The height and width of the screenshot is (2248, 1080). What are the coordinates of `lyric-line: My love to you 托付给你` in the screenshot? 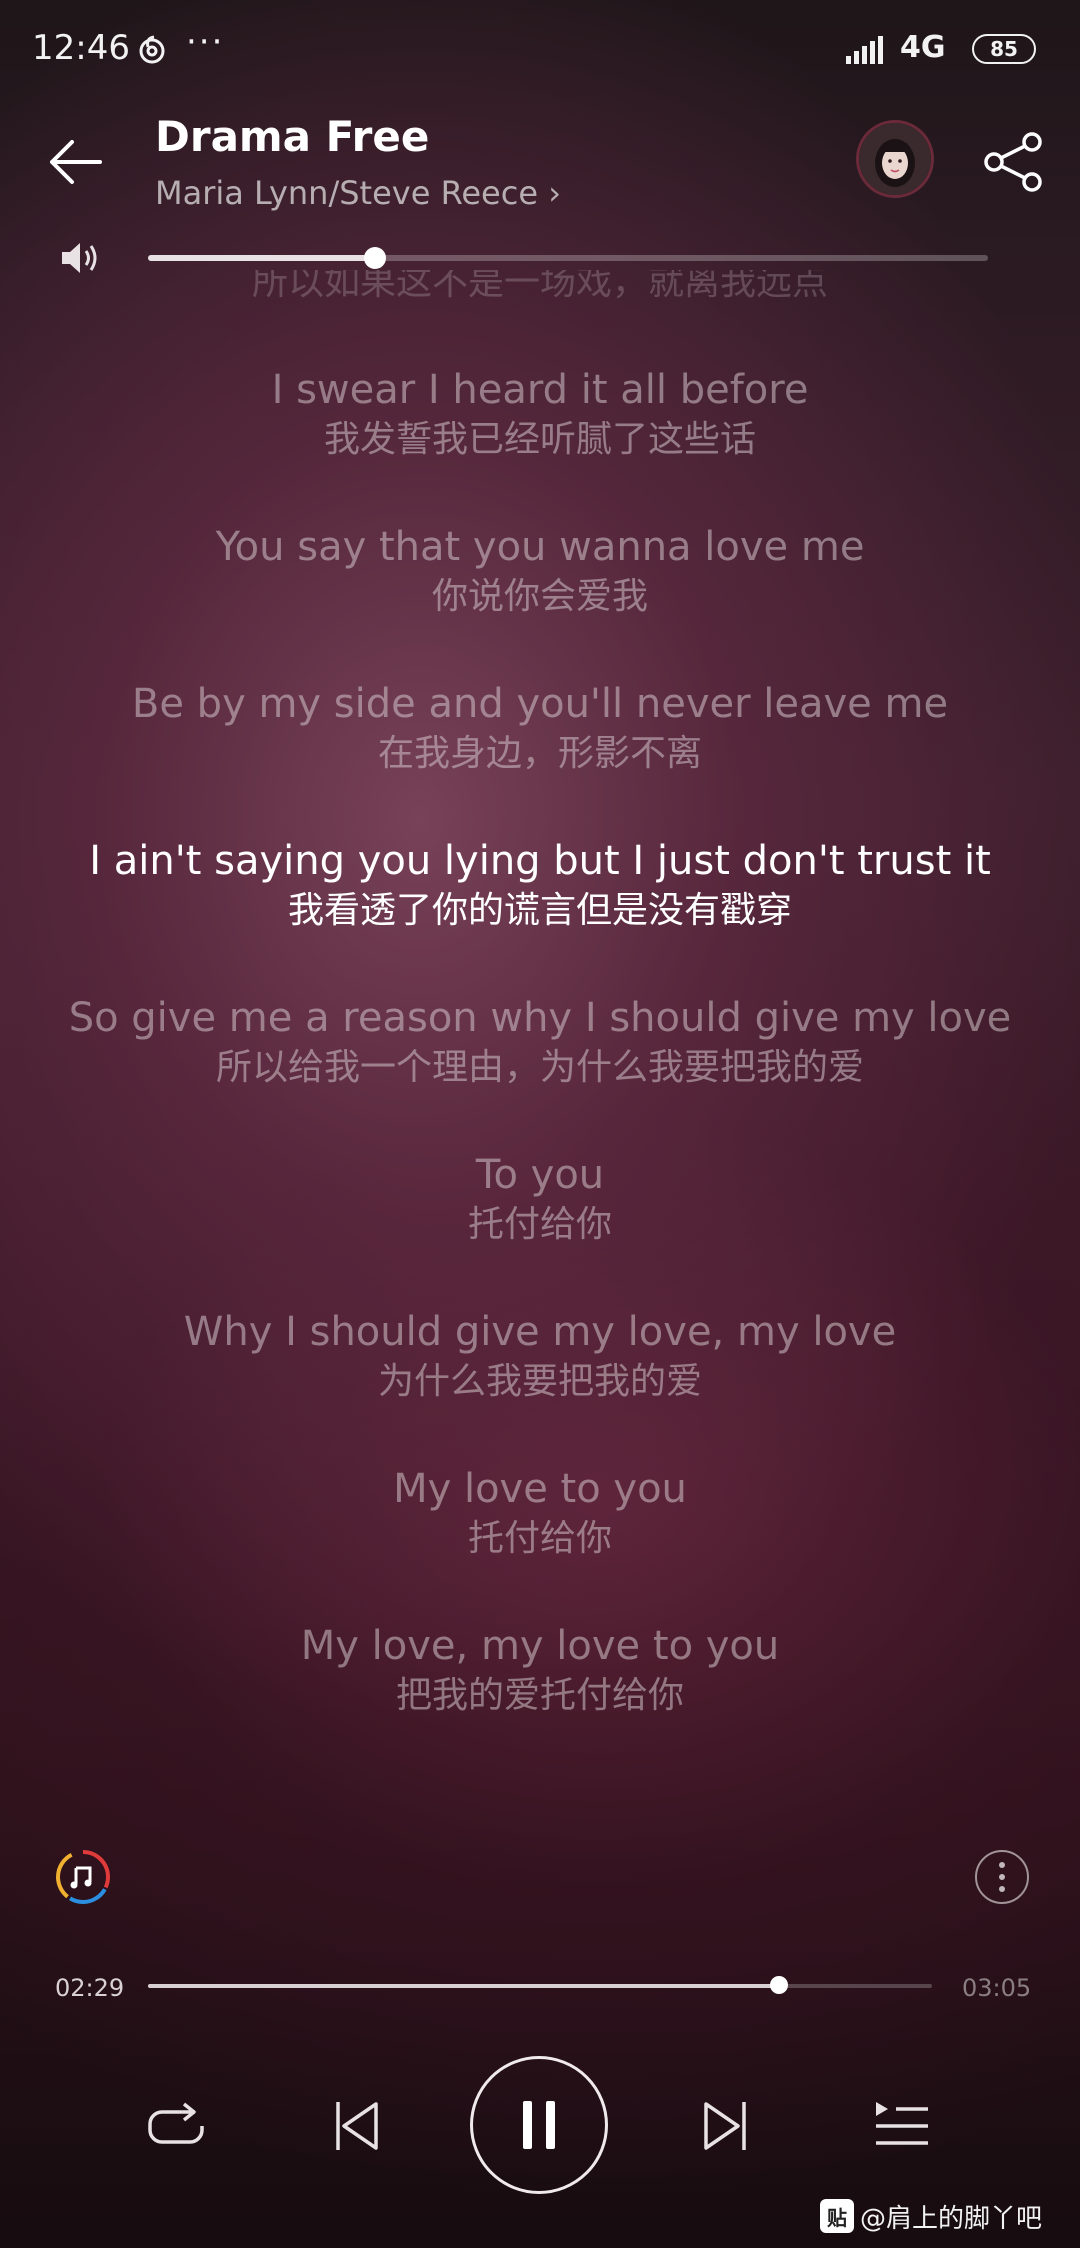 It's located at (540, 1514).